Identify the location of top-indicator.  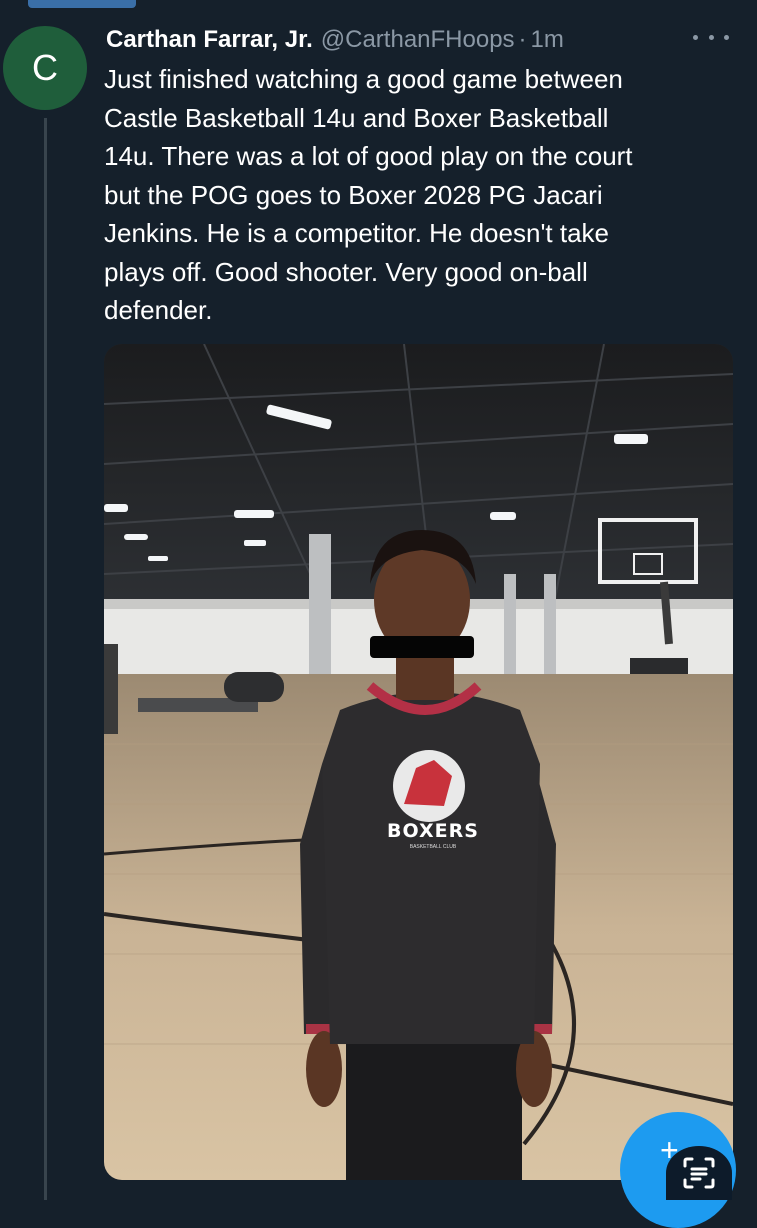
(82, 4).